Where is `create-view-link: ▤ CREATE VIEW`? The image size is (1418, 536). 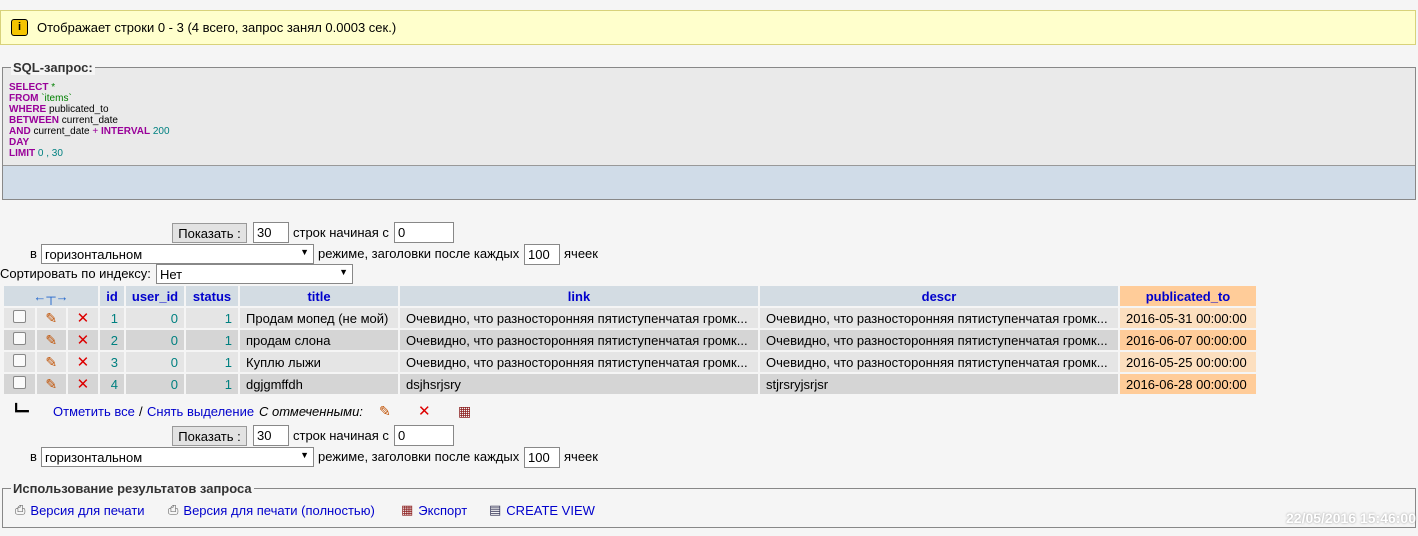
create-view-link: ▤ CREATE VIEW is located at coordinates (542, 510).